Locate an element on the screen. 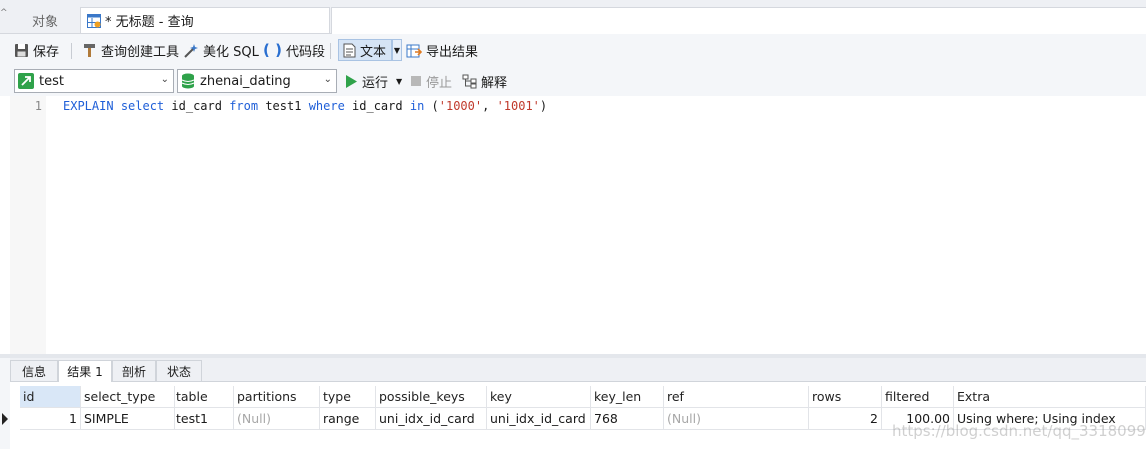 The height and width of the screenshot is (449, 1146). cell-table: test1 is located at coordinates (203, 419).